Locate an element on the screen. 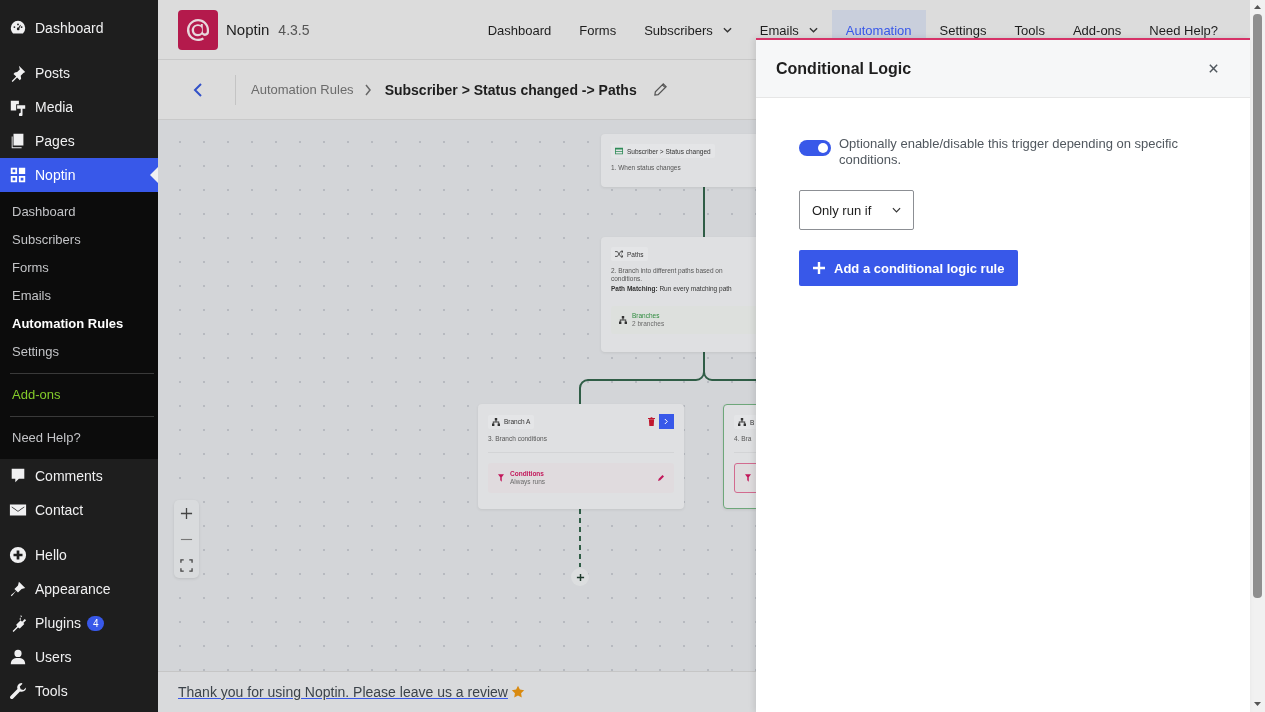 The image size is (1265, 712). nav-tab: Subscribers is located at coordinates (688, 26).